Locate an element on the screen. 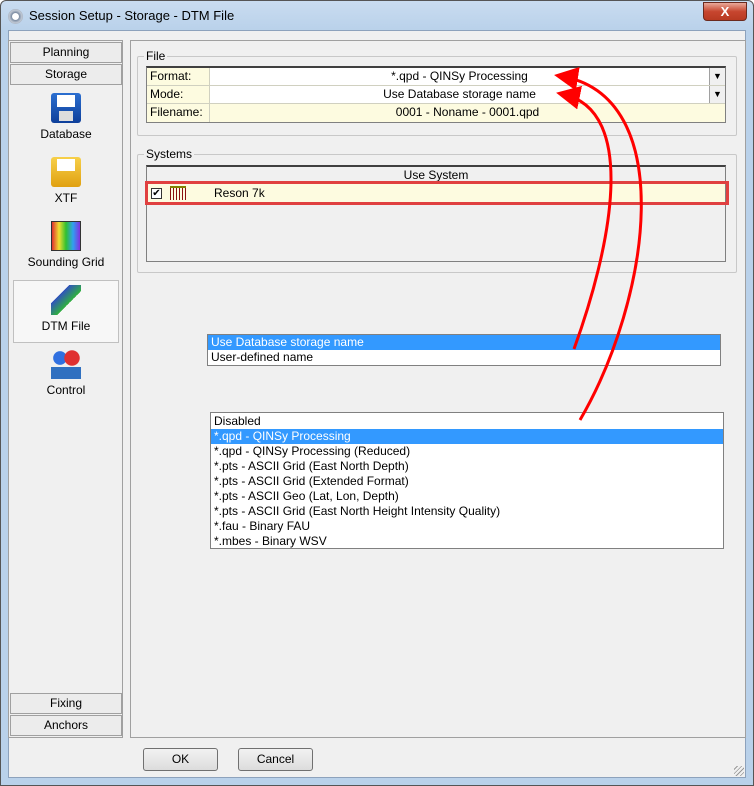 The width and height of the screenshot is (754, 786). dtm-icon is located at coordinates (66, 300).